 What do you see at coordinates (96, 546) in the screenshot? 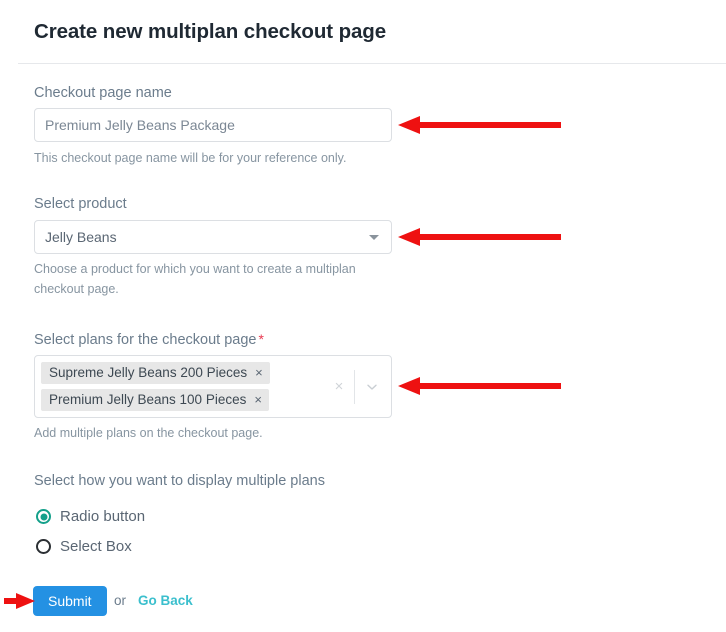
I see `radio-option-label: Select Box` at bounding box center [96, 546].